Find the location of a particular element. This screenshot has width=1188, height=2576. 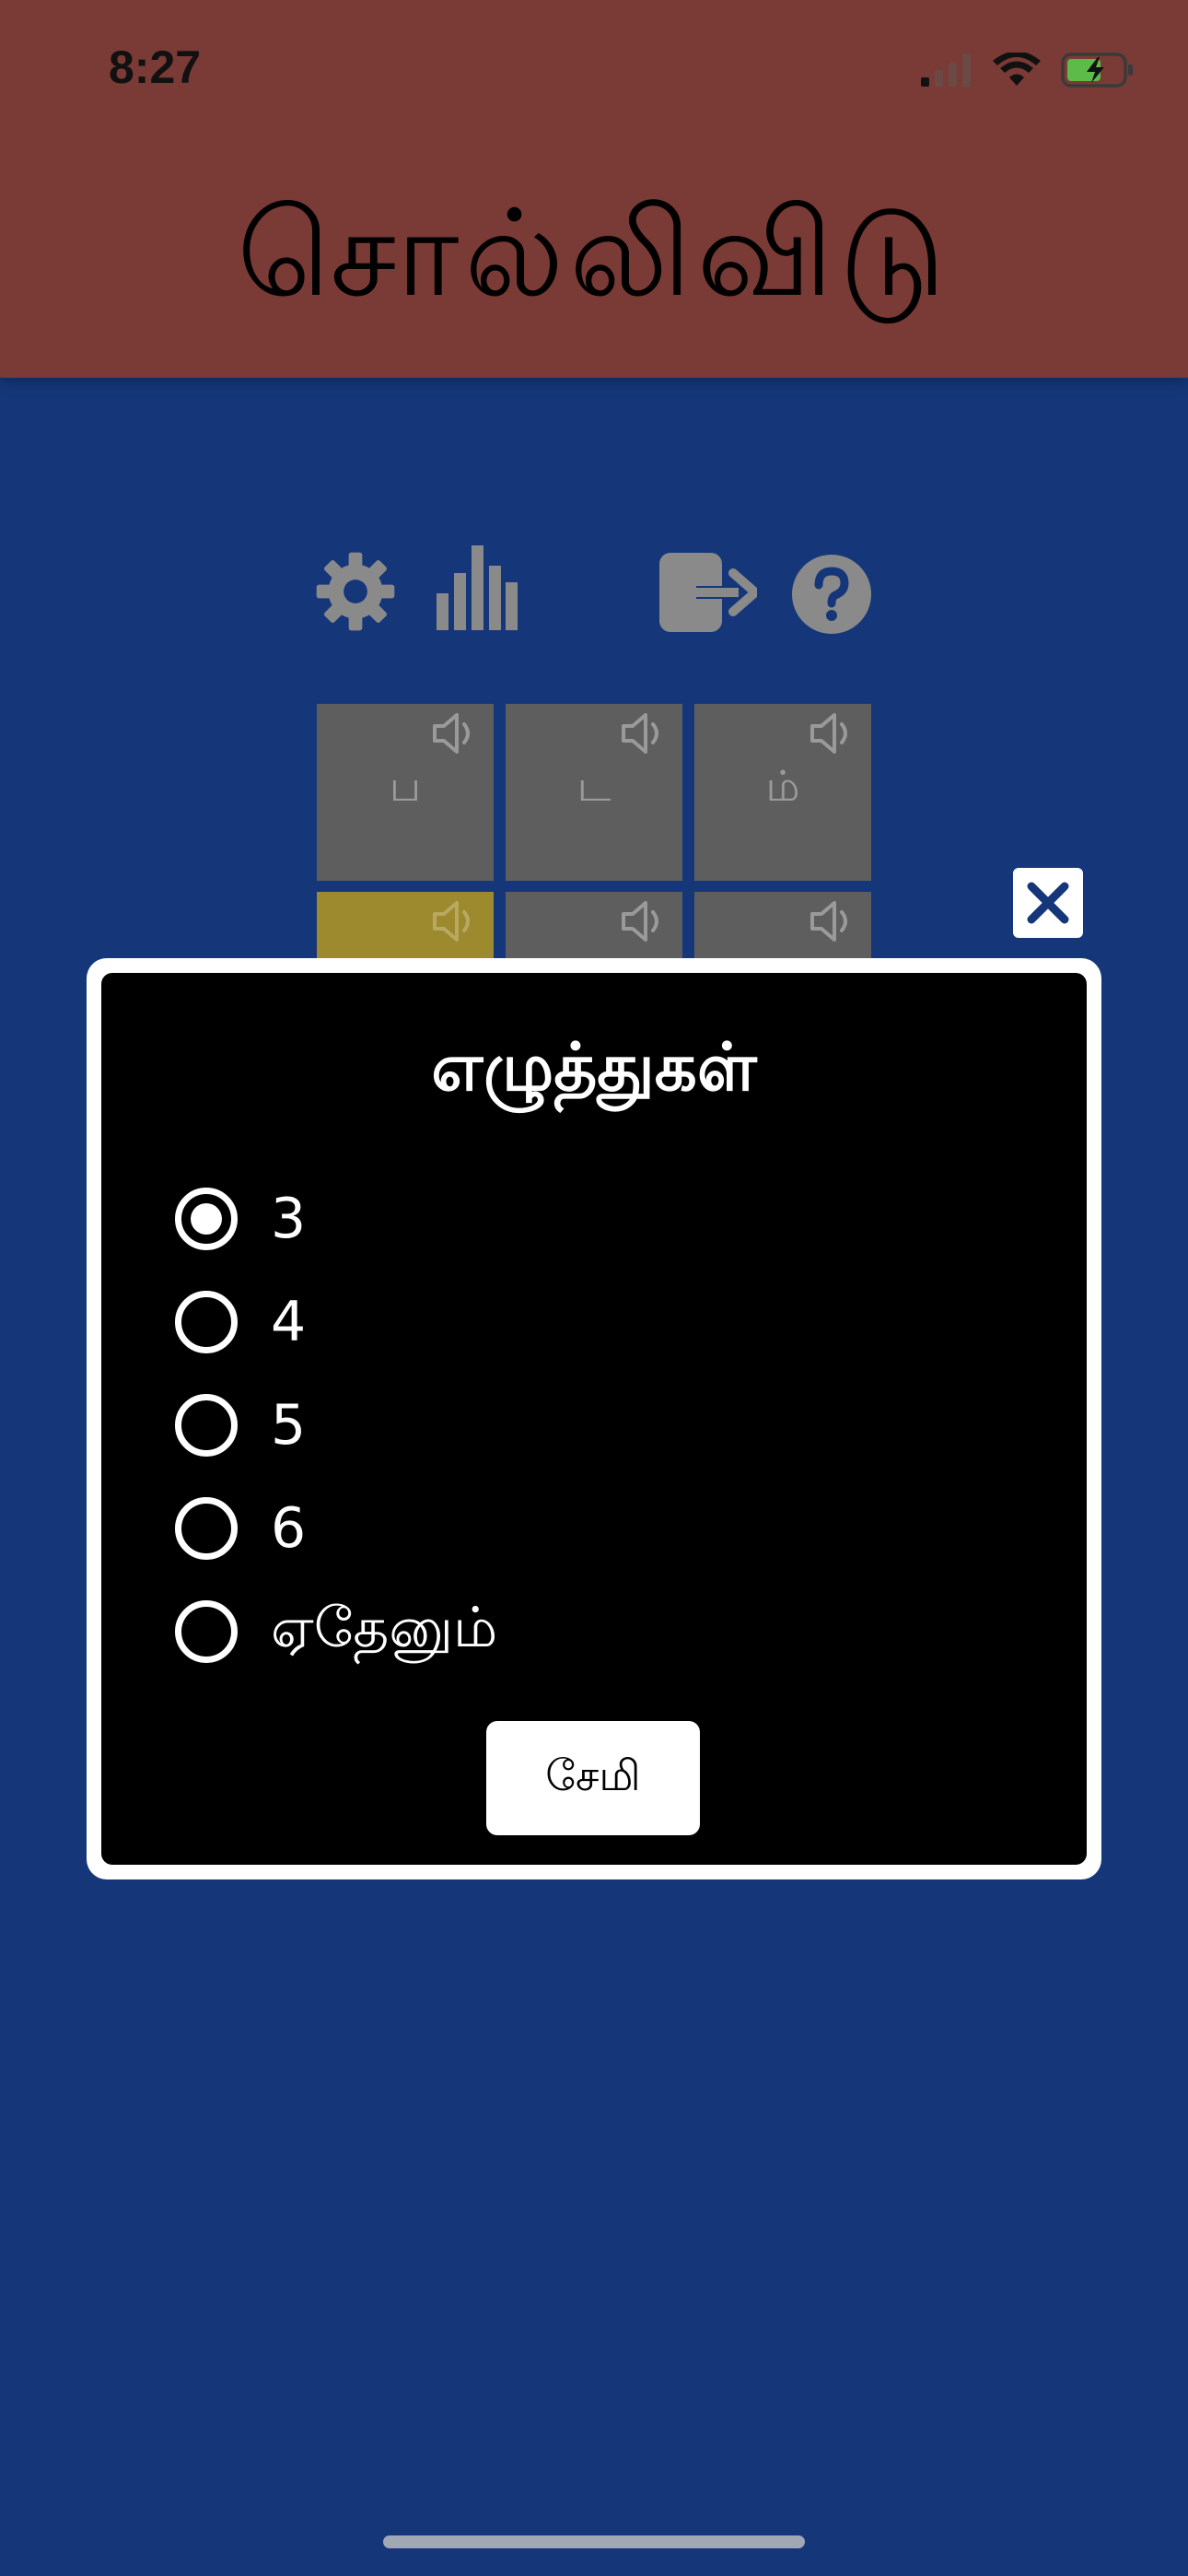

tile-letter: ப is located at coordinates (405, 786).